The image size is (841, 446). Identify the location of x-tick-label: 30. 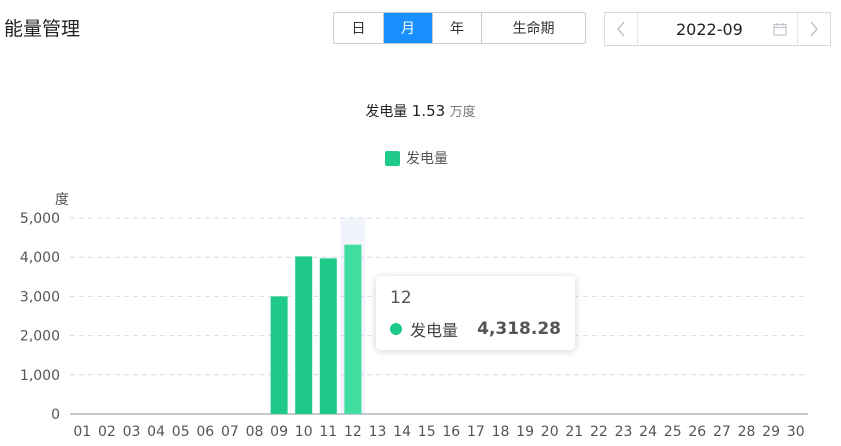
(796, 432).